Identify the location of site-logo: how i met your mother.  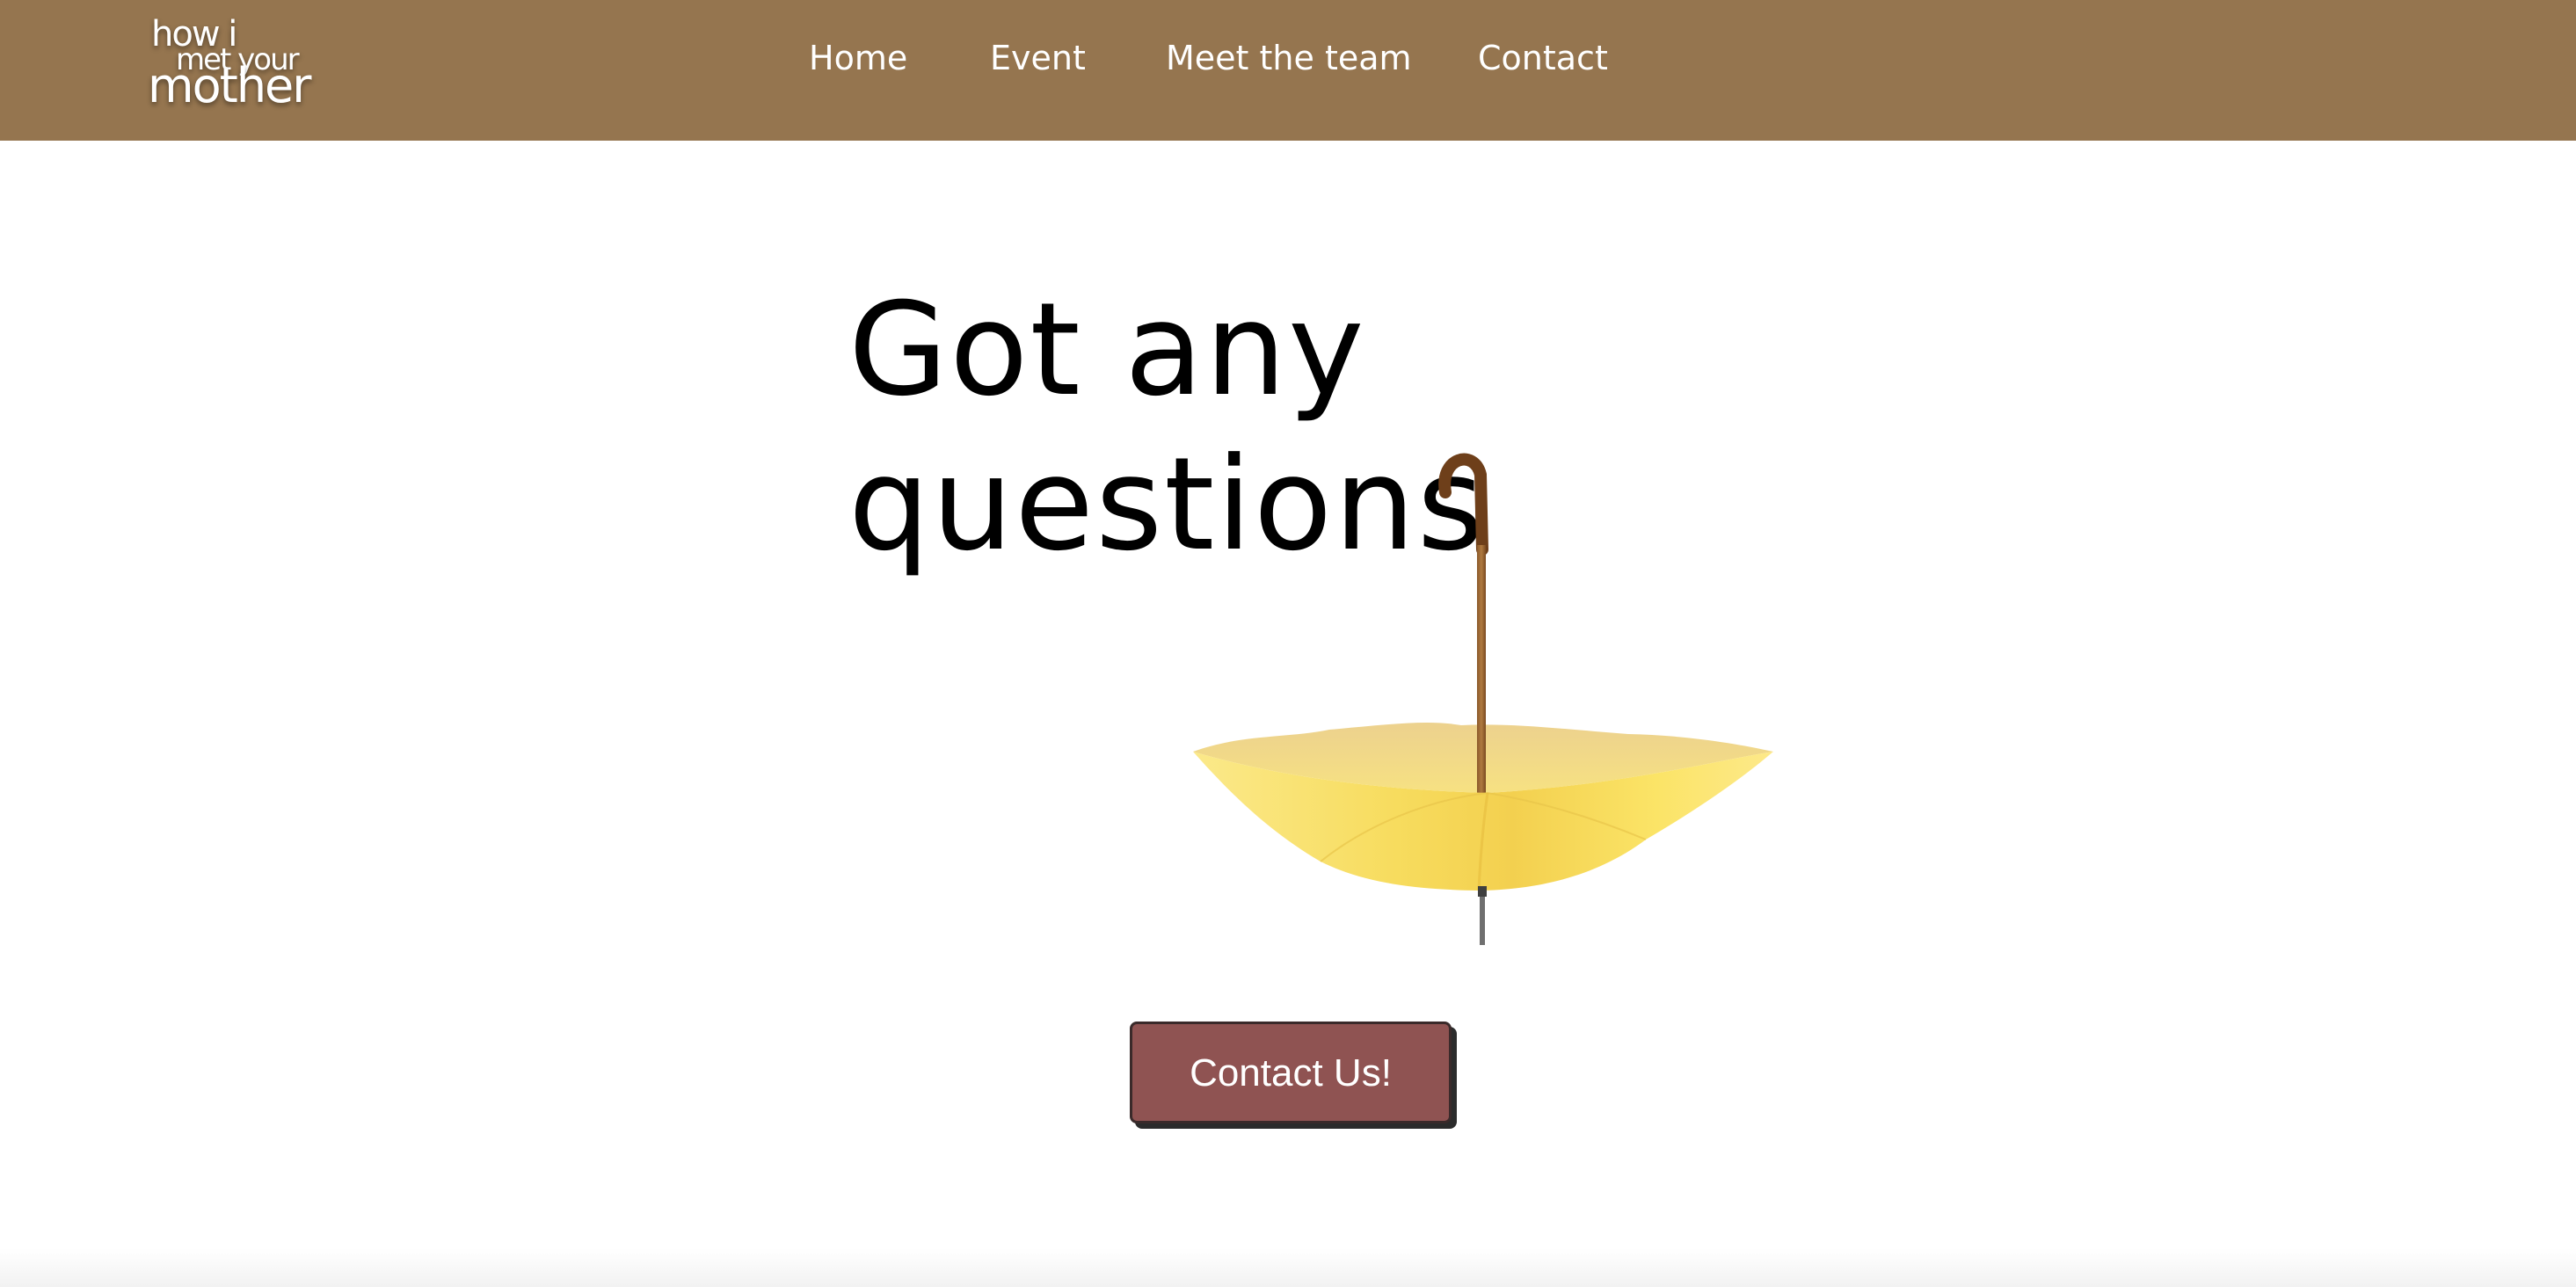
(229, 63).